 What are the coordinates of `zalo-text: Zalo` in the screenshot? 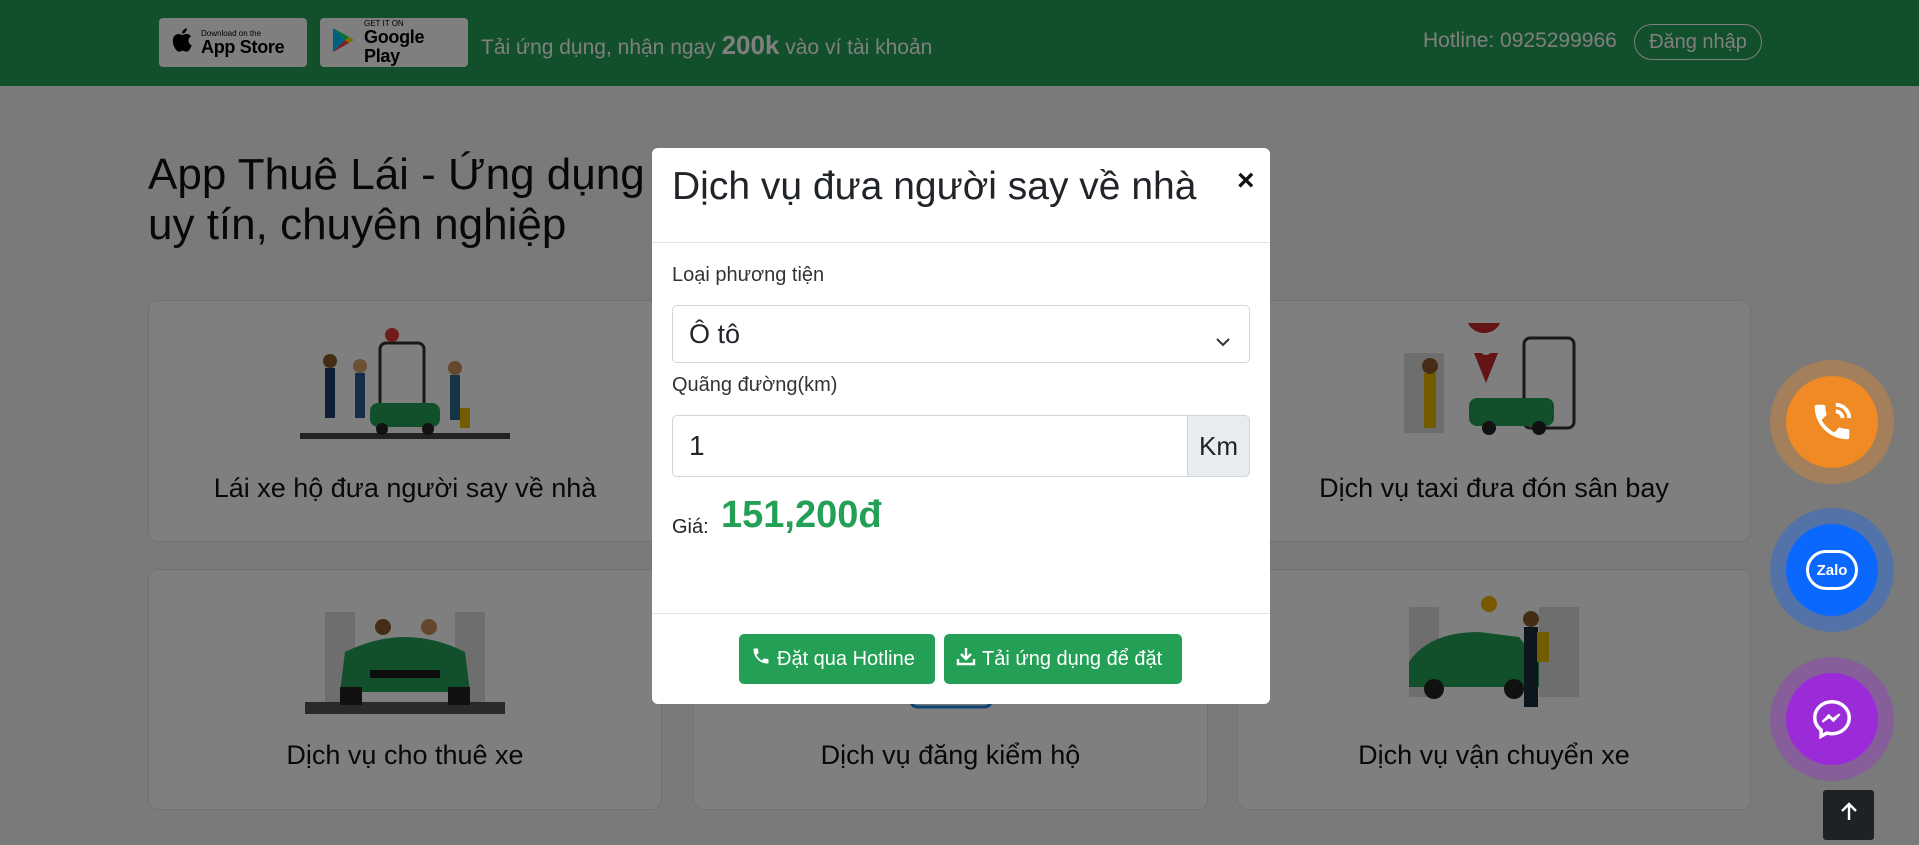 It's located at (1832, 570).